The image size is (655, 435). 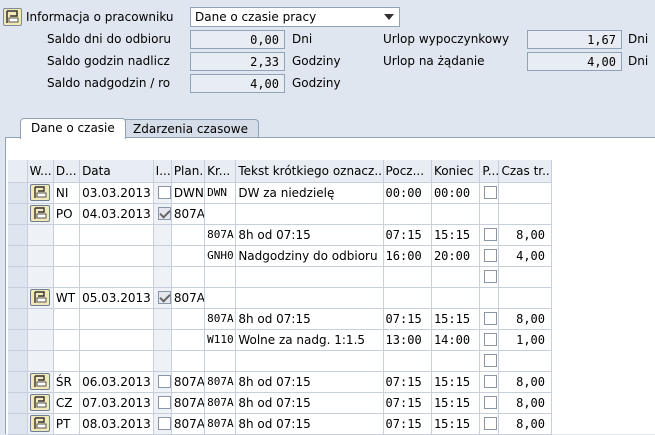 I want to click on row-selector-header, so click(x=18, y=171).